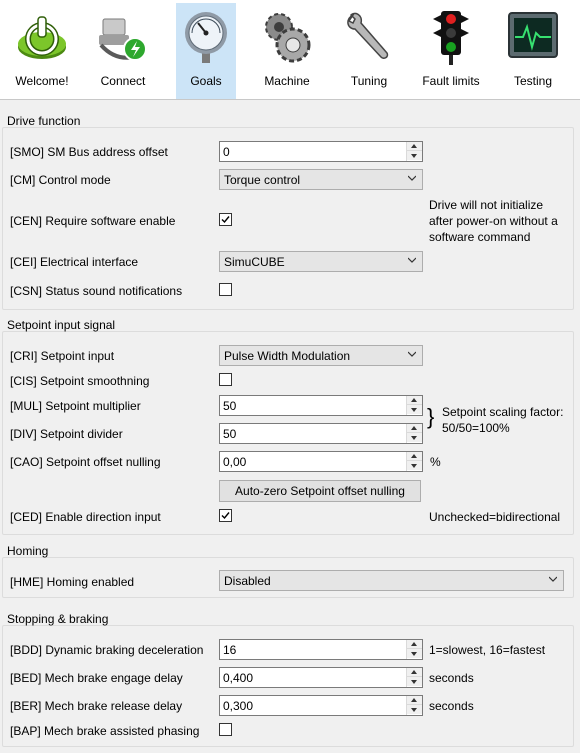  I want to click on bdd-label: [BDD] Dynamic braking deceleration, so click(107, 650).